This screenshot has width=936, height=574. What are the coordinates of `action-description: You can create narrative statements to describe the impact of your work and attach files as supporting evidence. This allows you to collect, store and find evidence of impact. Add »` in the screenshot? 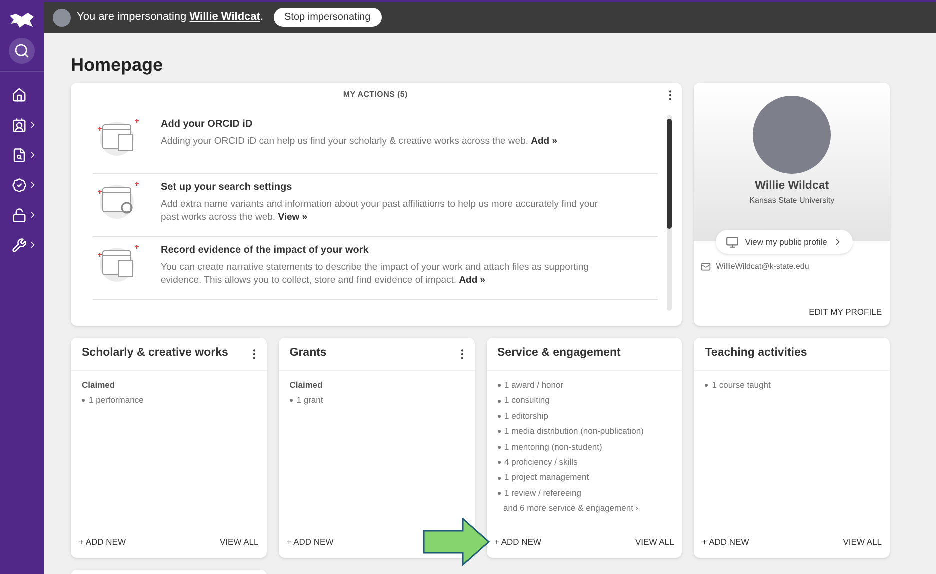 It's located at (375, 274).